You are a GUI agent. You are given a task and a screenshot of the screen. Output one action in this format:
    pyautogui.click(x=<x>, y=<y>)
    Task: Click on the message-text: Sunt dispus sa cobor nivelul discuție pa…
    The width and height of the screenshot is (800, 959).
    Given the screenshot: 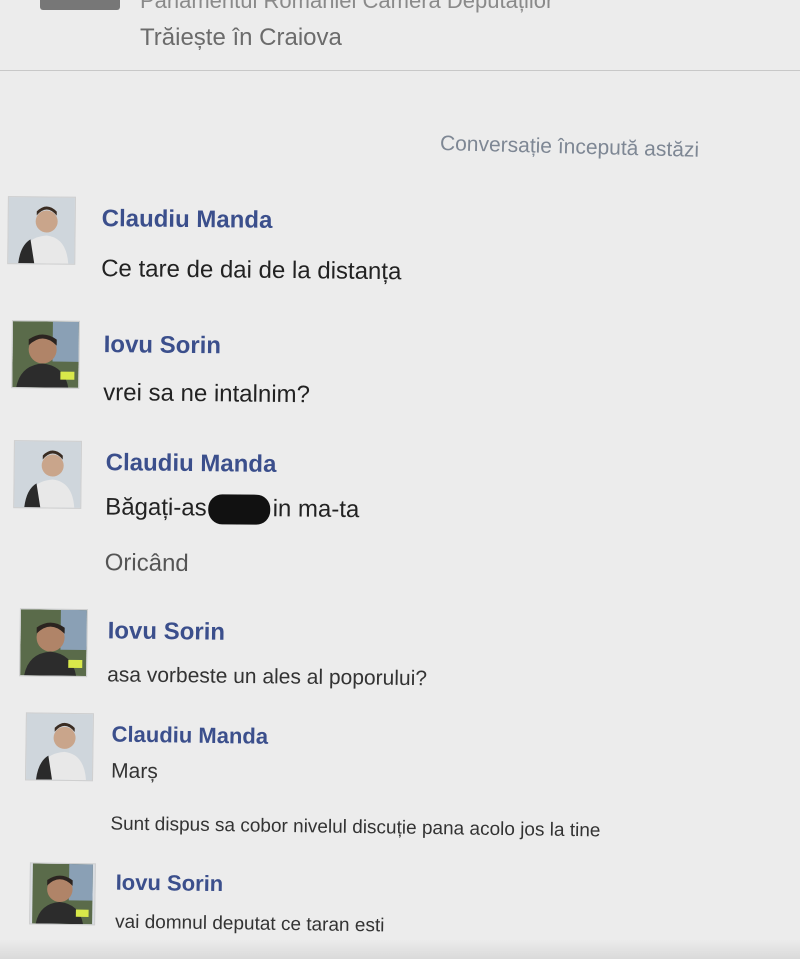 What is the action you would take?
    pyautogui.click(x=355, y=827)
    